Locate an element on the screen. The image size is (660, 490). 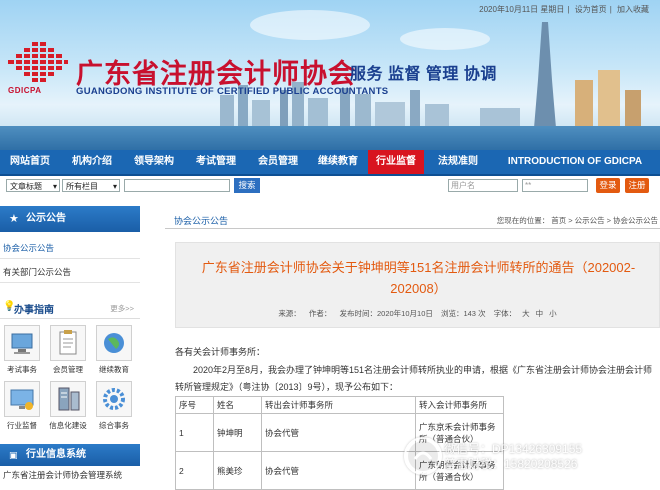
breadcrumb-prefix: 您现在的位置： is located at coordinates (523, 220).